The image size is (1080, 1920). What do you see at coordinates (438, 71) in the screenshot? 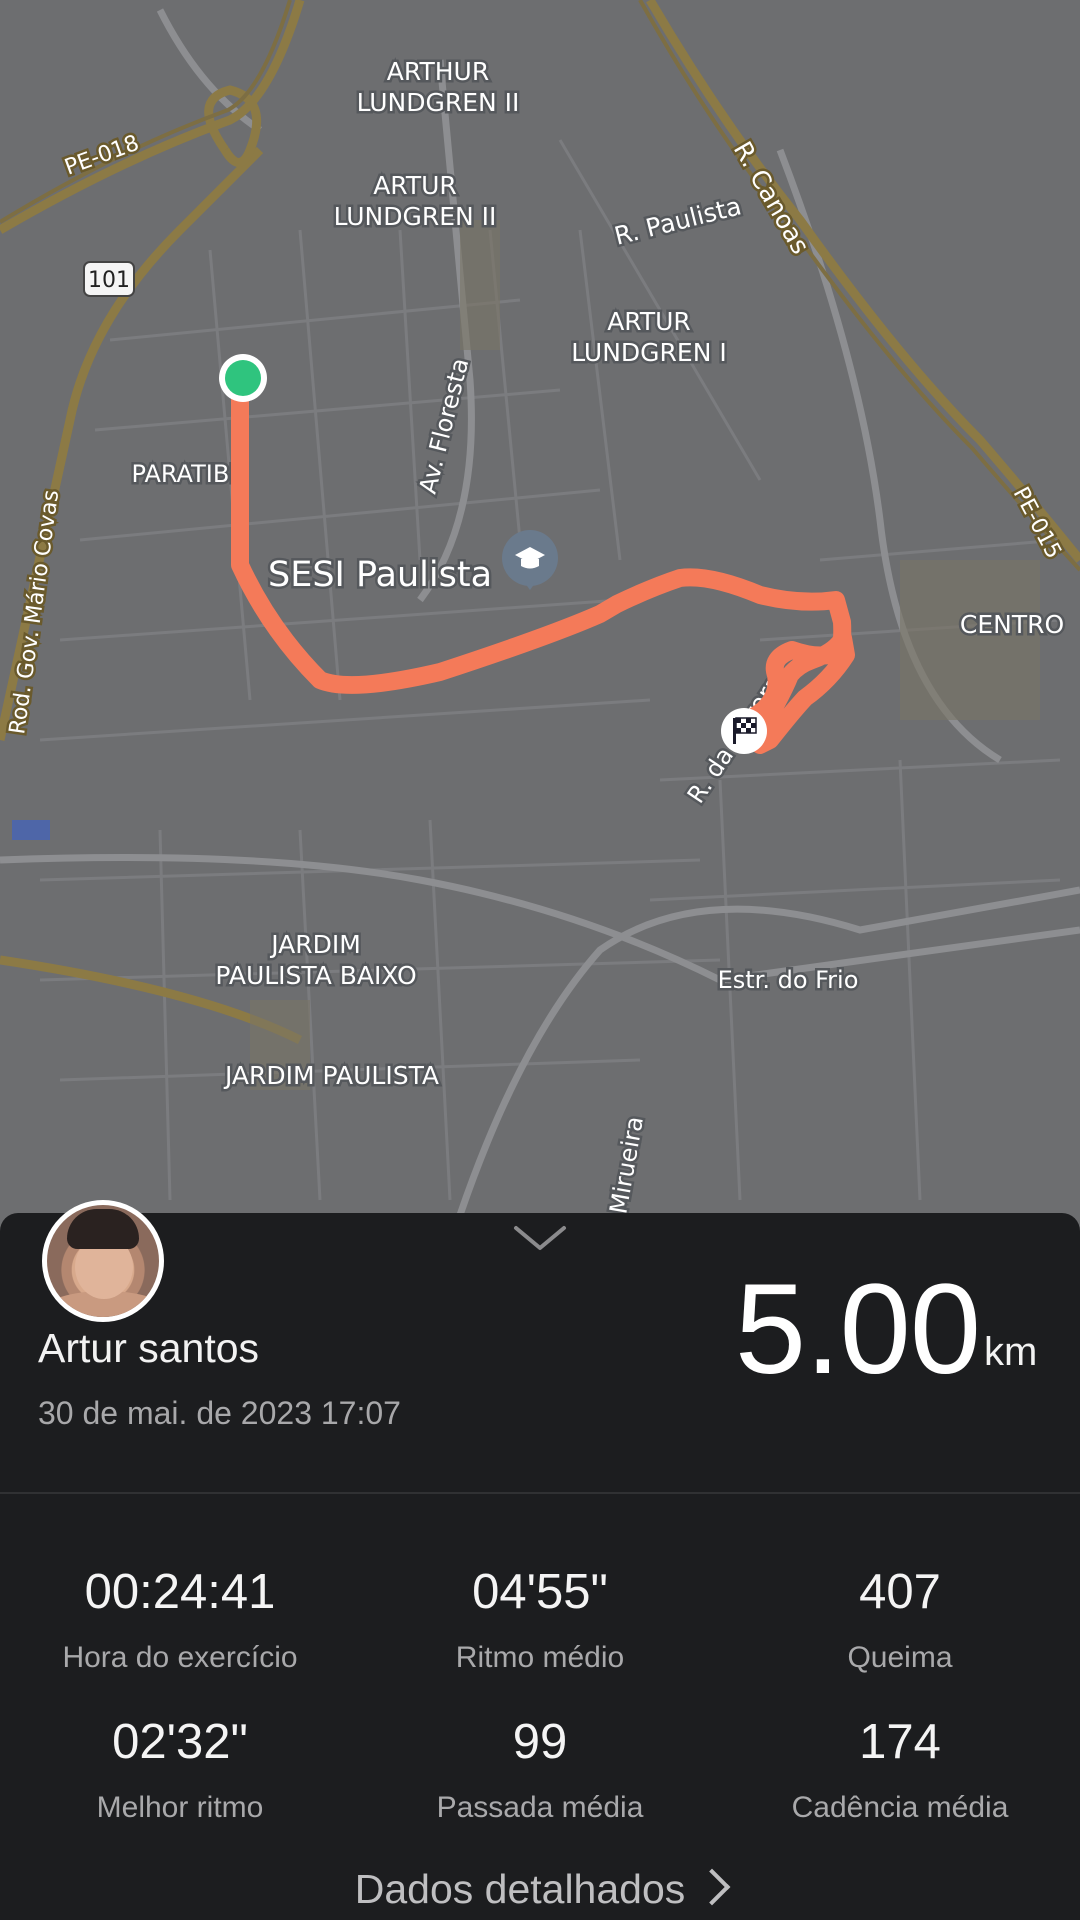
I see `label-arthur-lundgren-1: ARTHUR` at bounding box center [438, 71].